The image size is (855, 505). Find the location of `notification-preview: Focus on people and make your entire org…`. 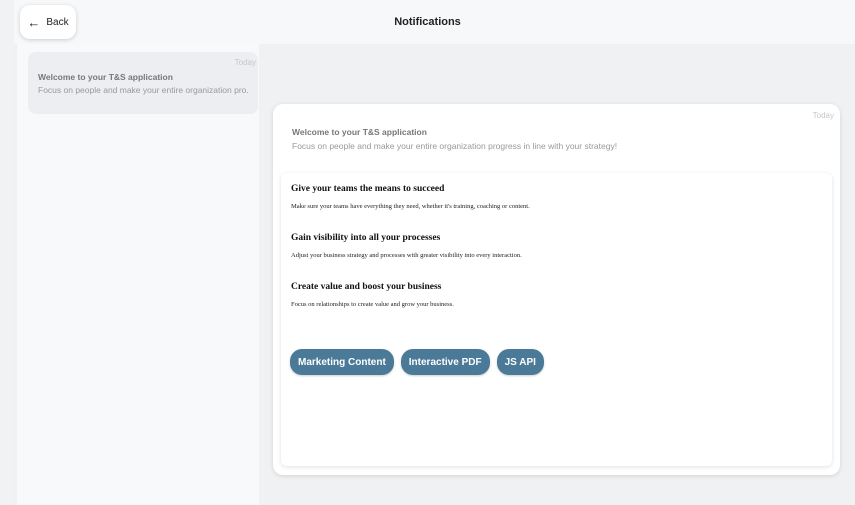

notification-preview: Focus on people and make your entire org… is located at coordinates (143, 90).